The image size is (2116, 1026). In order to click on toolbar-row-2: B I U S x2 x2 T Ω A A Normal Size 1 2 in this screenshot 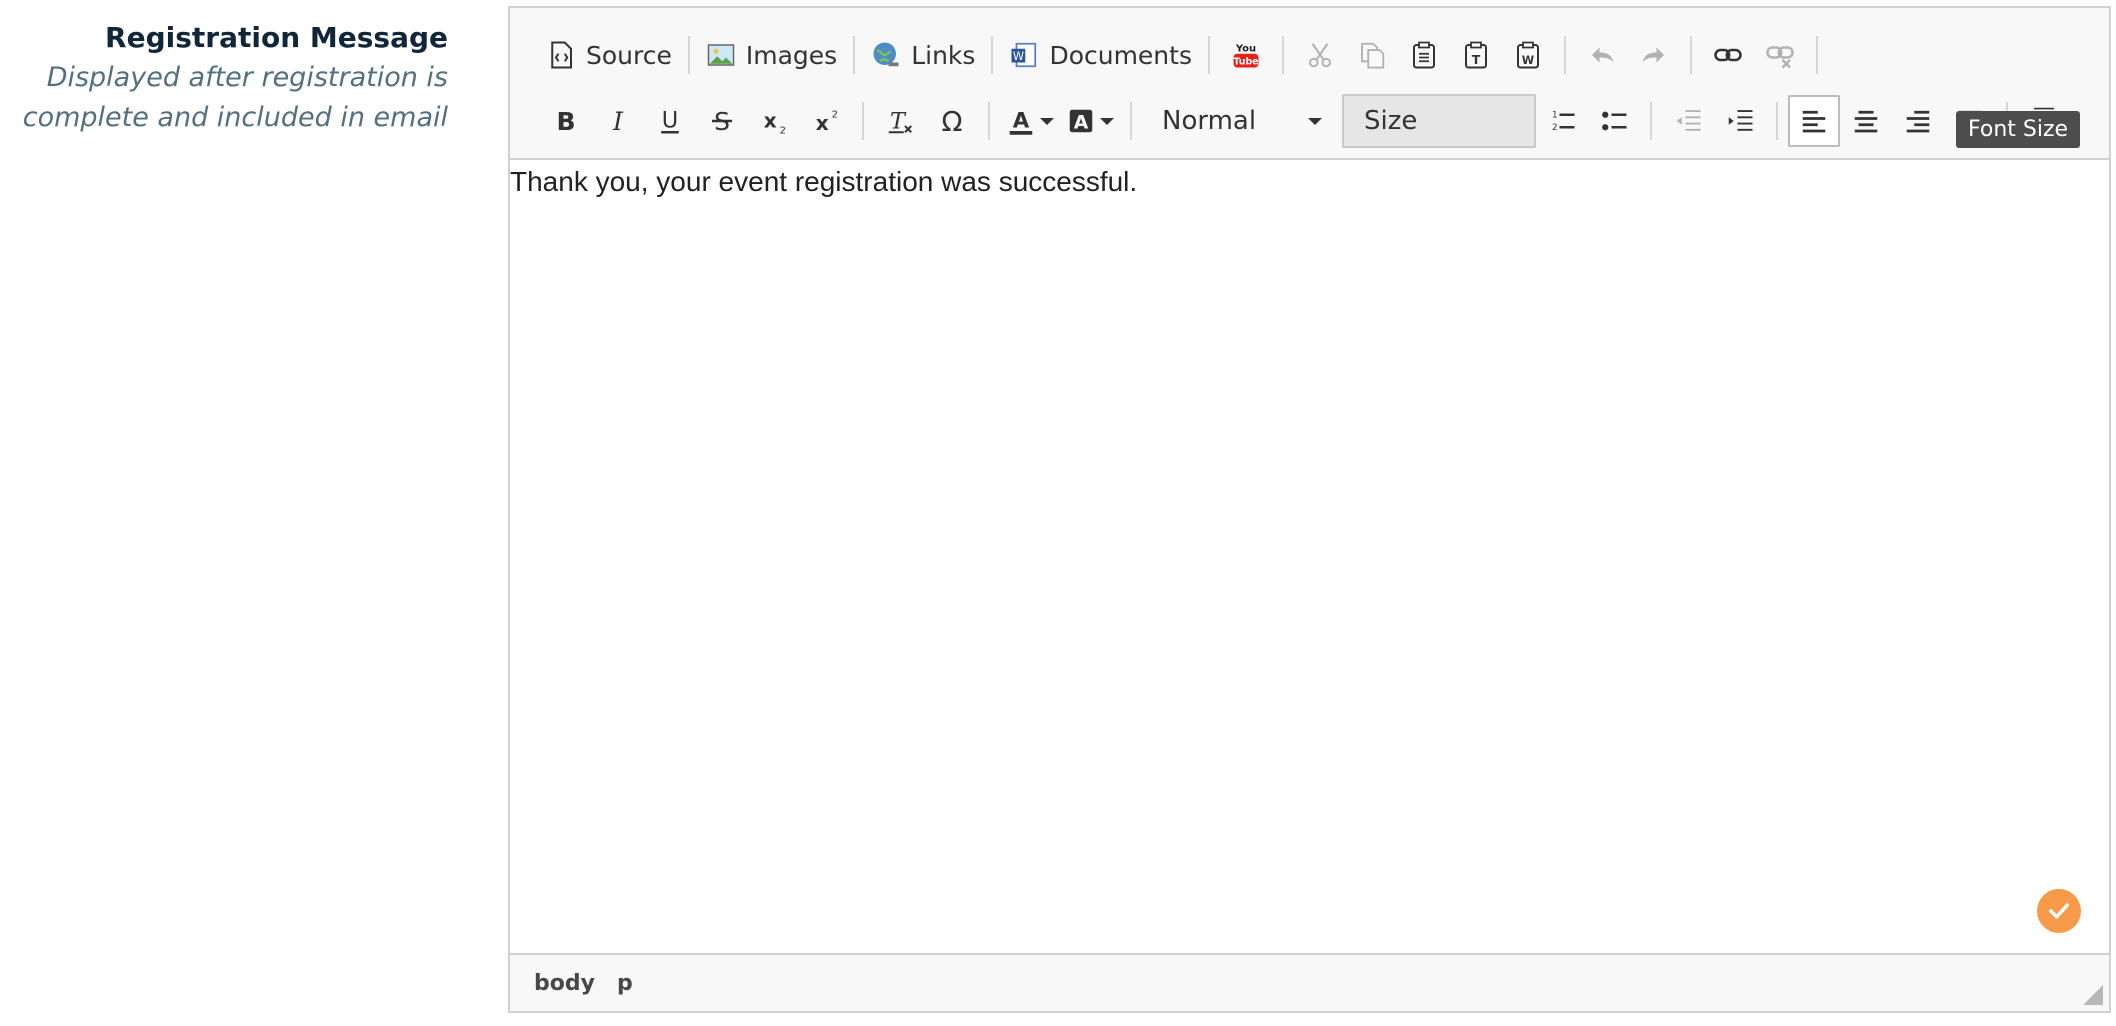, I will do `click(1309, 121)`.